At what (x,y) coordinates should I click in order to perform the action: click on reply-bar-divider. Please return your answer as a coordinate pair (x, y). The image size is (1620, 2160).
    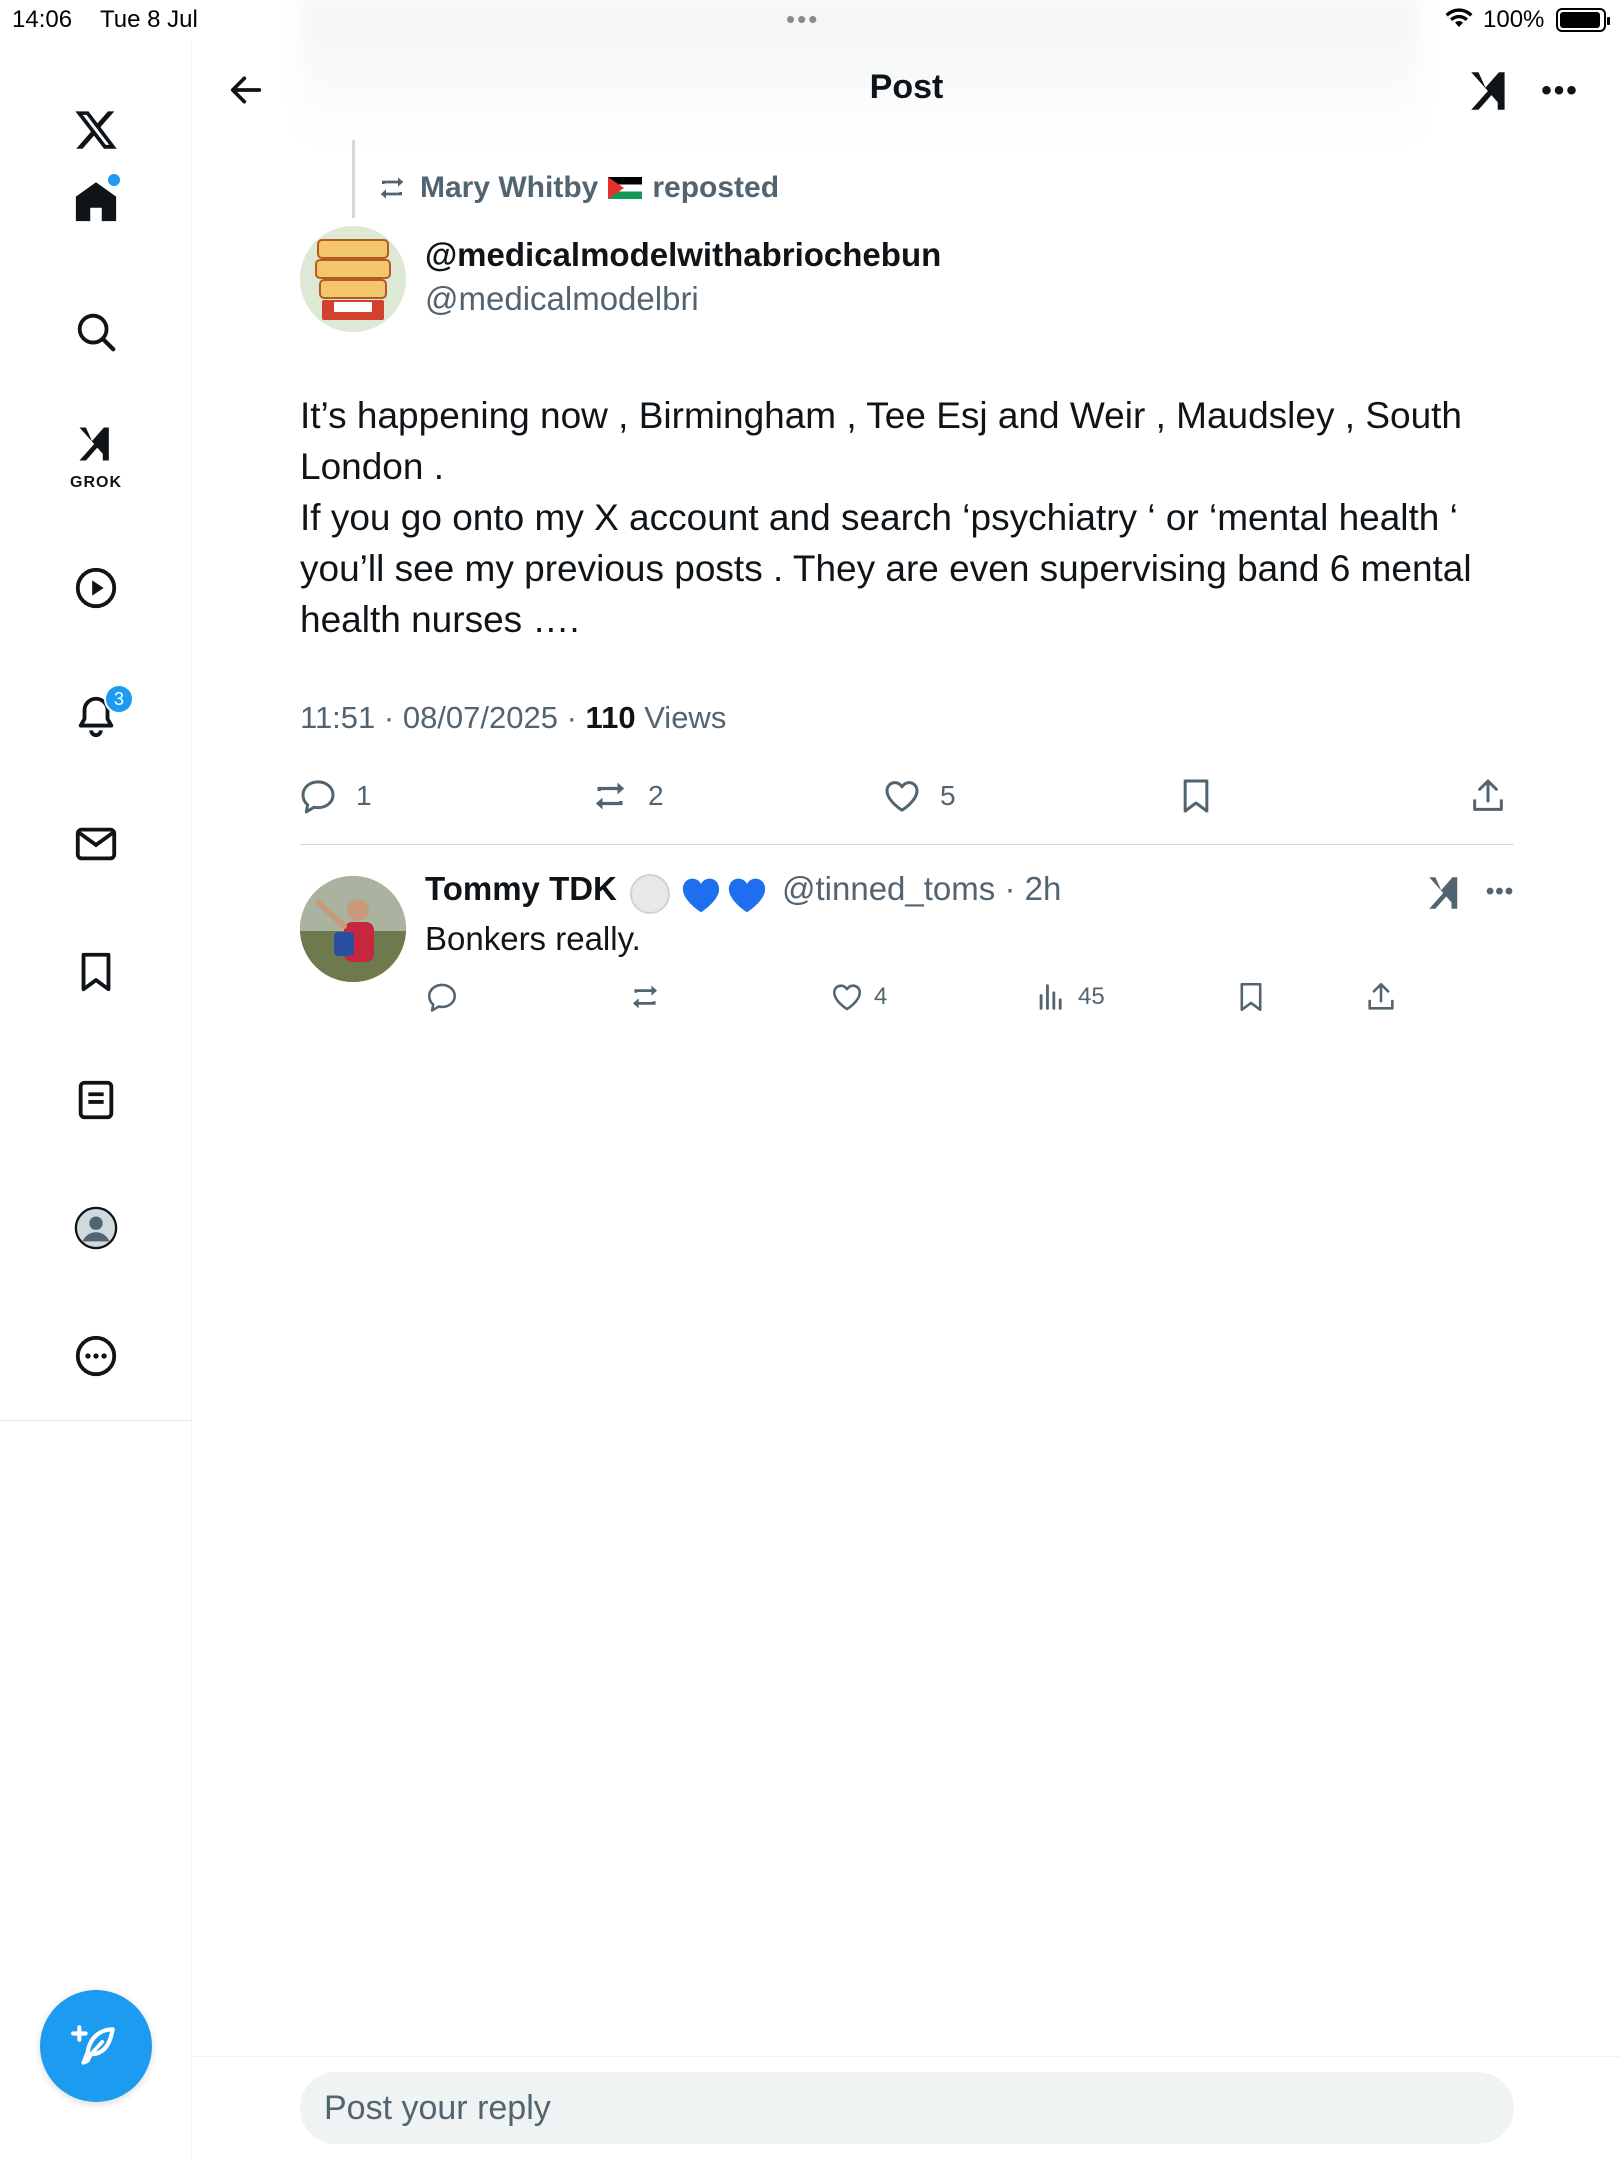
    Looking at the image, I should click on (906, 2056).